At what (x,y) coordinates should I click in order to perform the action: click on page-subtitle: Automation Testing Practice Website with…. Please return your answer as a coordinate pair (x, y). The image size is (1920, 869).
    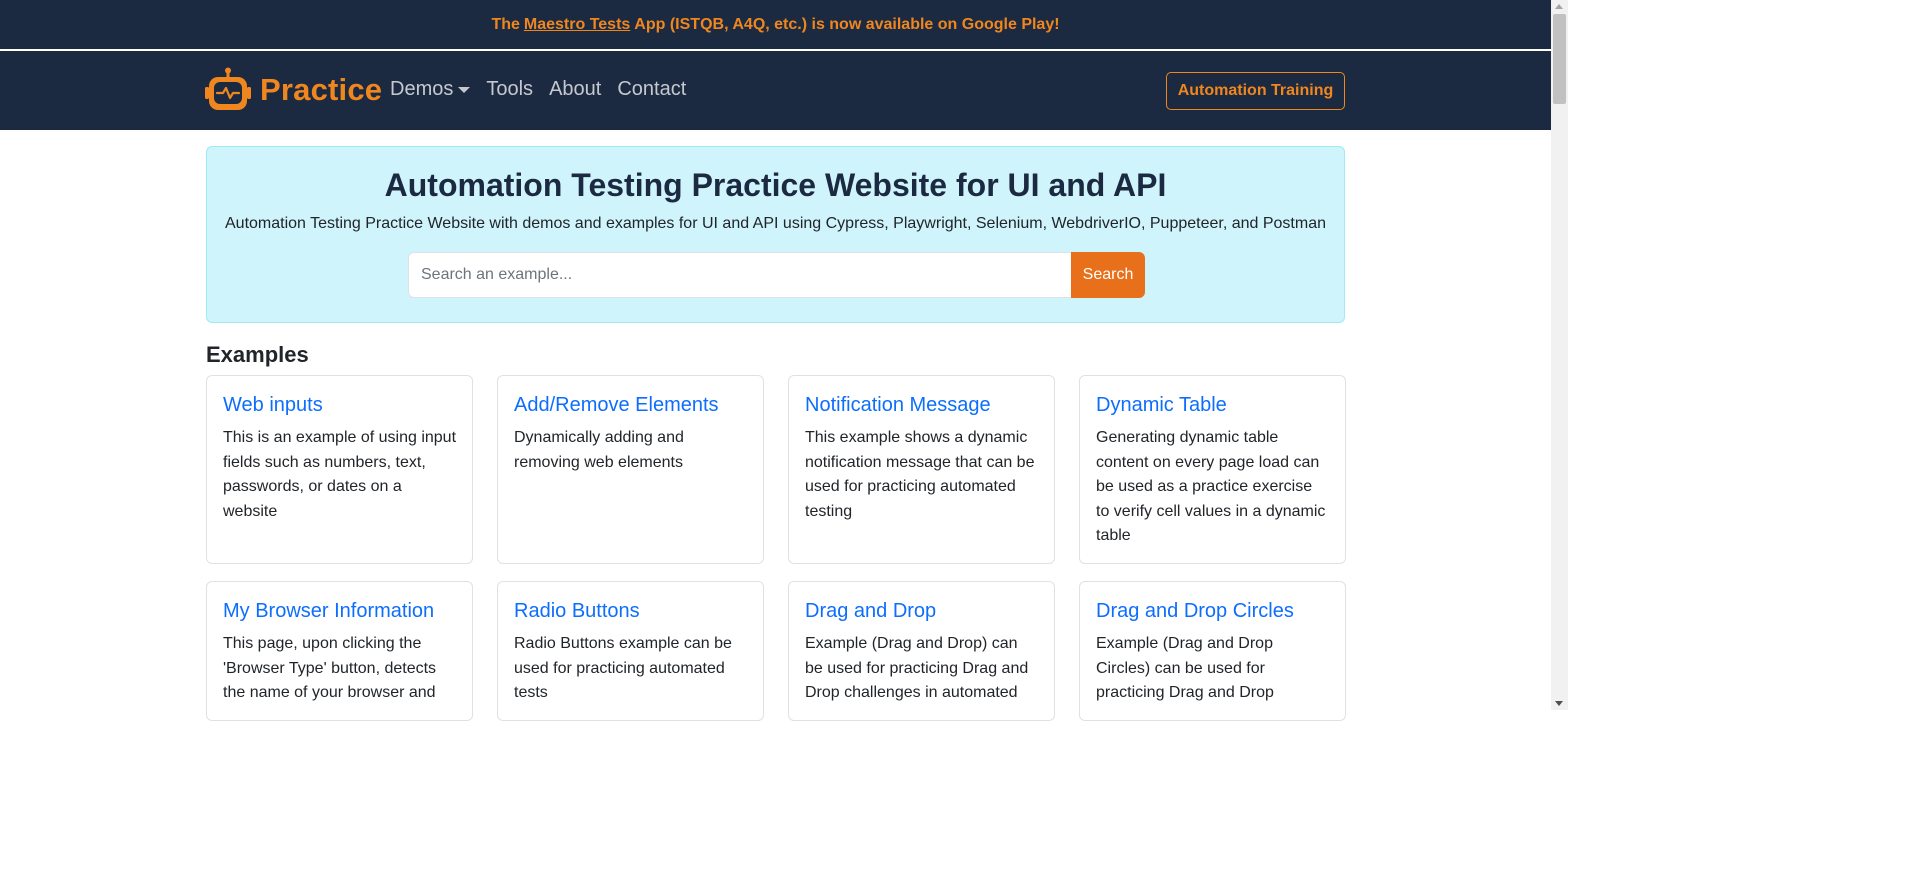
    Looking at the image, I should click on (775, 223).